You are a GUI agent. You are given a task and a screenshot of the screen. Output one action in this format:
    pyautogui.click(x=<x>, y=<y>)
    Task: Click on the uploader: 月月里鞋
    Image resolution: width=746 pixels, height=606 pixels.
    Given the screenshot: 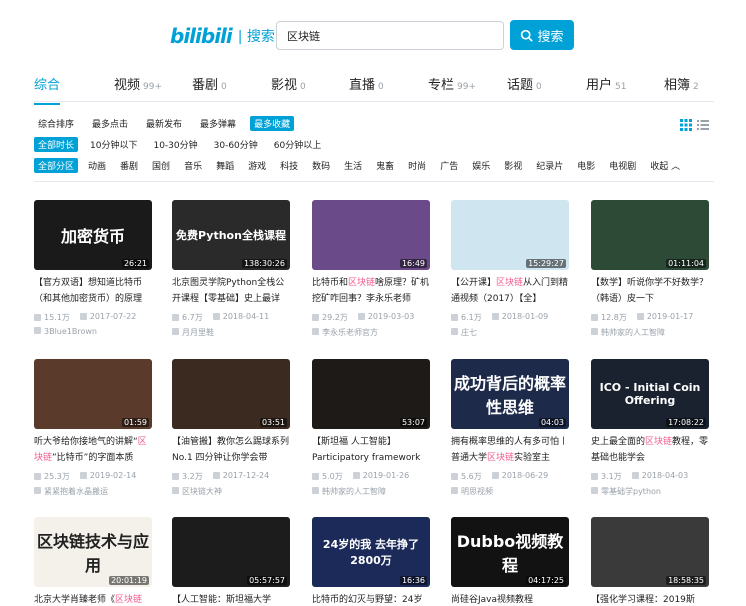 What is the action you would take?
    pyautogui.click(x=231, y=332)
    